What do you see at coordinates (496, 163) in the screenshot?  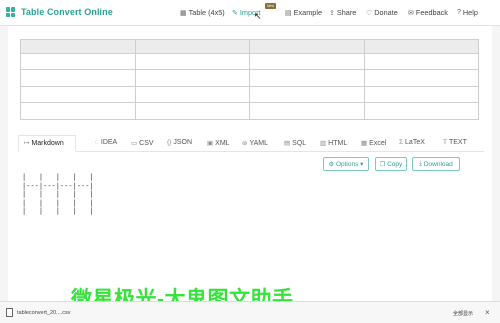 I see `right-gutter` at bounding box center [496, 163].